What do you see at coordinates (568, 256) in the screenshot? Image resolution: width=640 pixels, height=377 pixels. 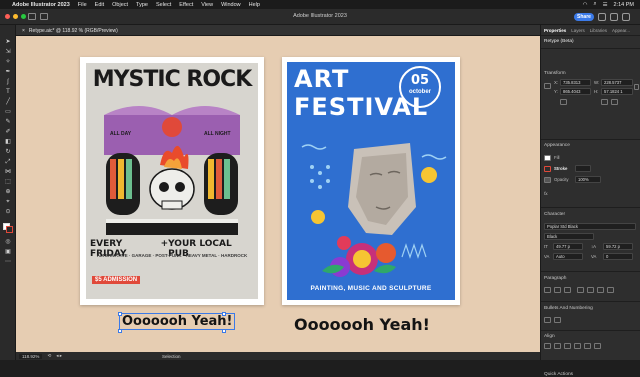 I see `kerning-select: Auto` at bounding box center [568, 256].